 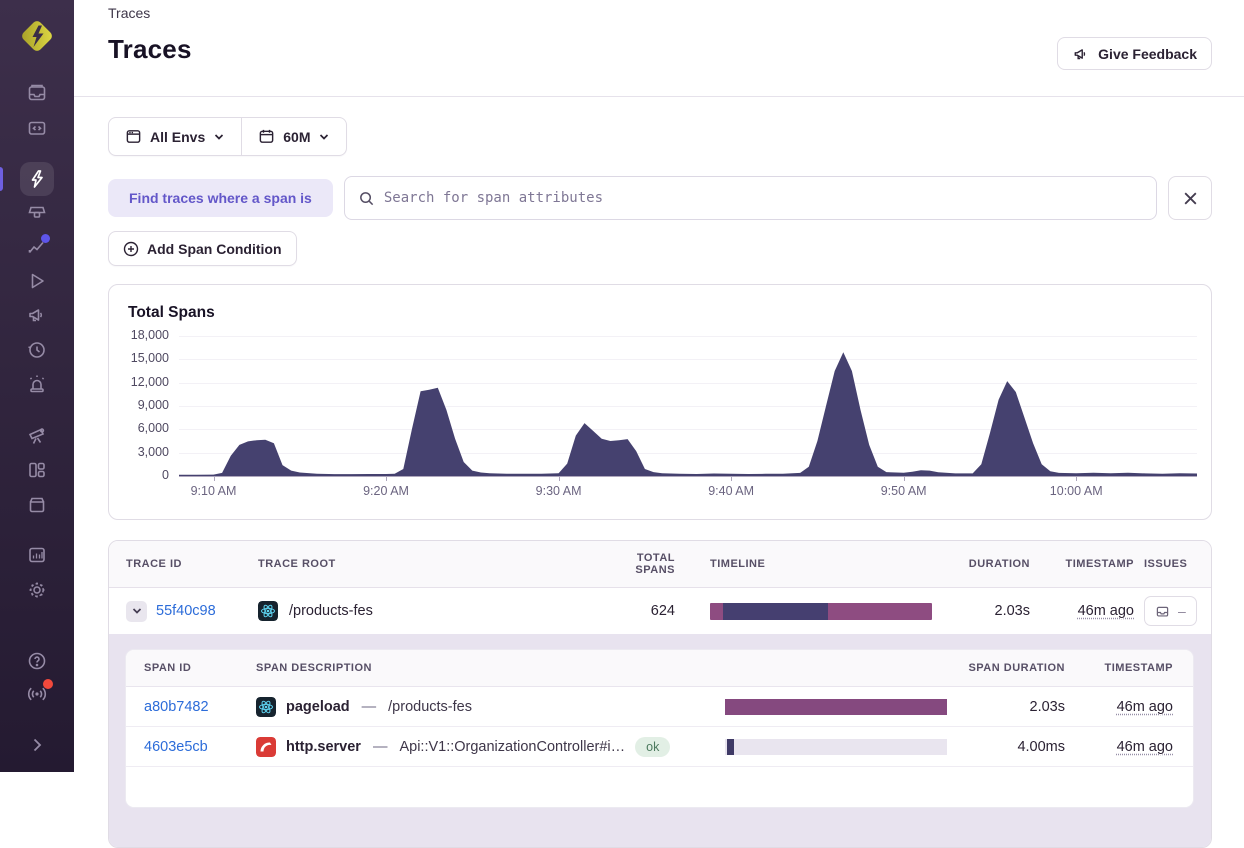 I want to click on sidebar-item-alerts, so click(x=37, y=384).